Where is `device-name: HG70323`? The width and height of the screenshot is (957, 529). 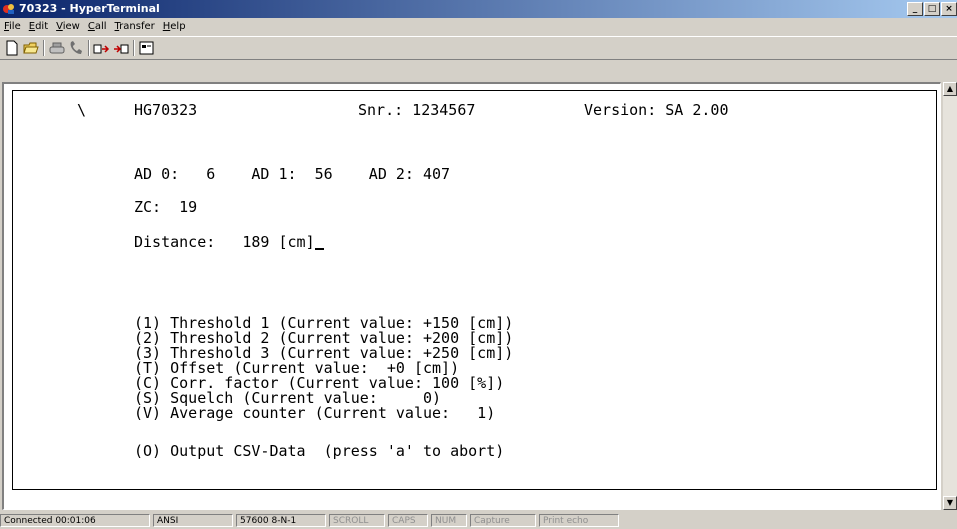
device-name: HG70323 is located at coordinates (166, 110).